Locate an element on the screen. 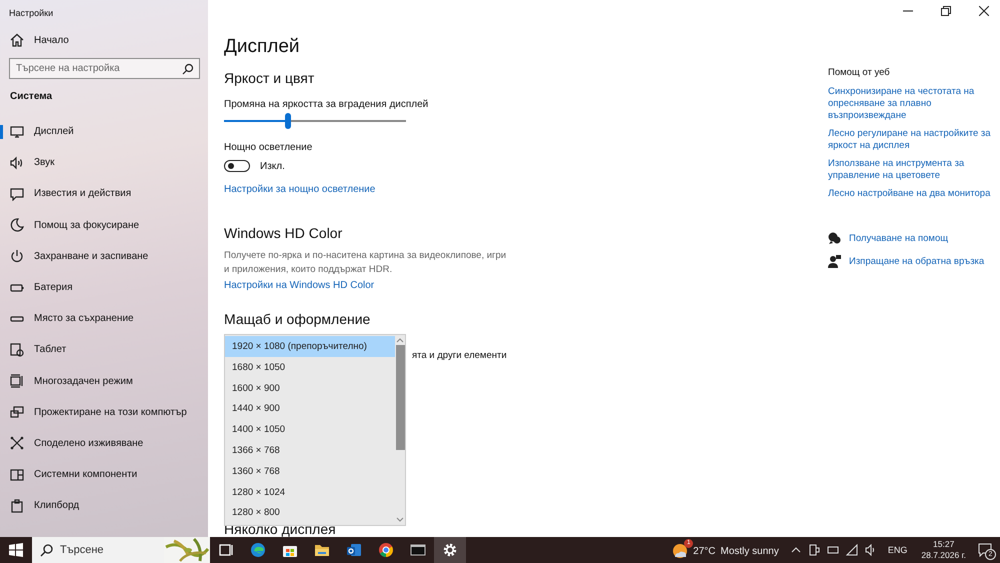  sidebar-item: Многозадачен режим is located at coordinates (104, 381).